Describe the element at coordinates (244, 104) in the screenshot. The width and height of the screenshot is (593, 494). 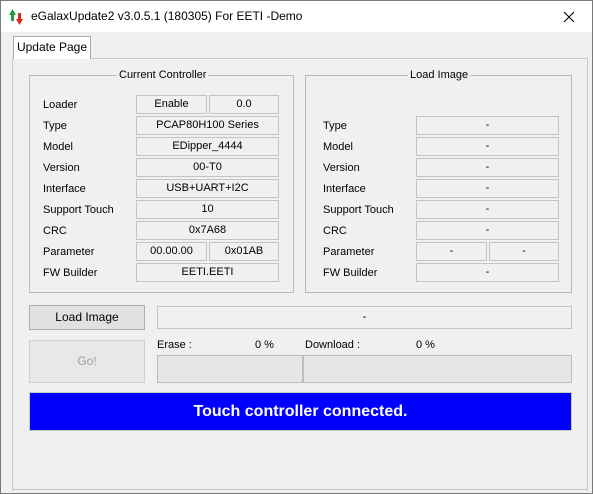
I see `current_controller-row-value: 0.0` at that location.